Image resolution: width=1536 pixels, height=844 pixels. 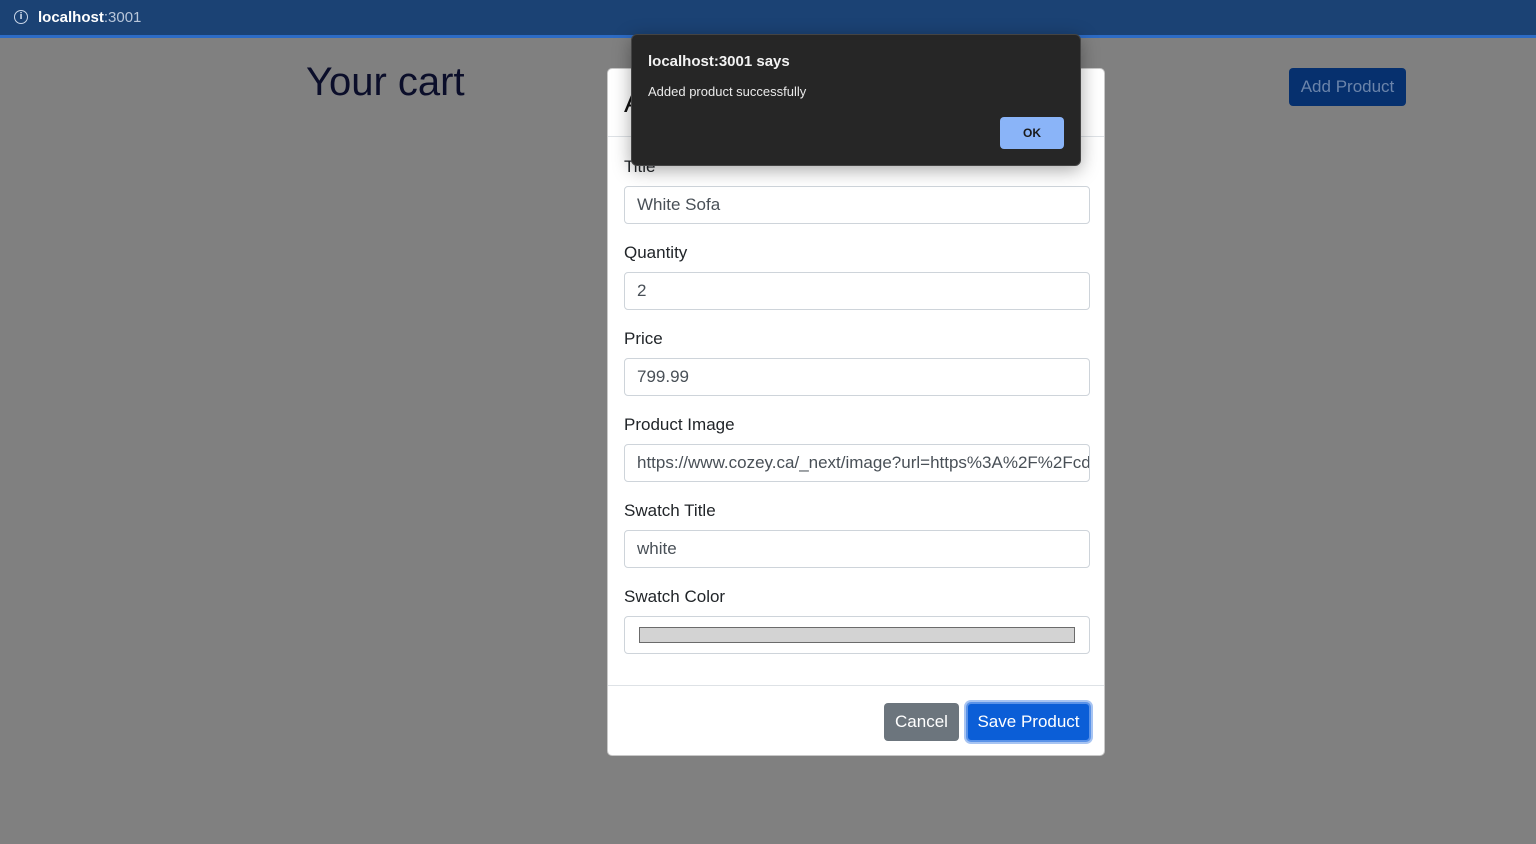 What do you see at coordinates (21, 17) in the screenshot?
I see `info-icon: i` at bounding box center [21, 17].